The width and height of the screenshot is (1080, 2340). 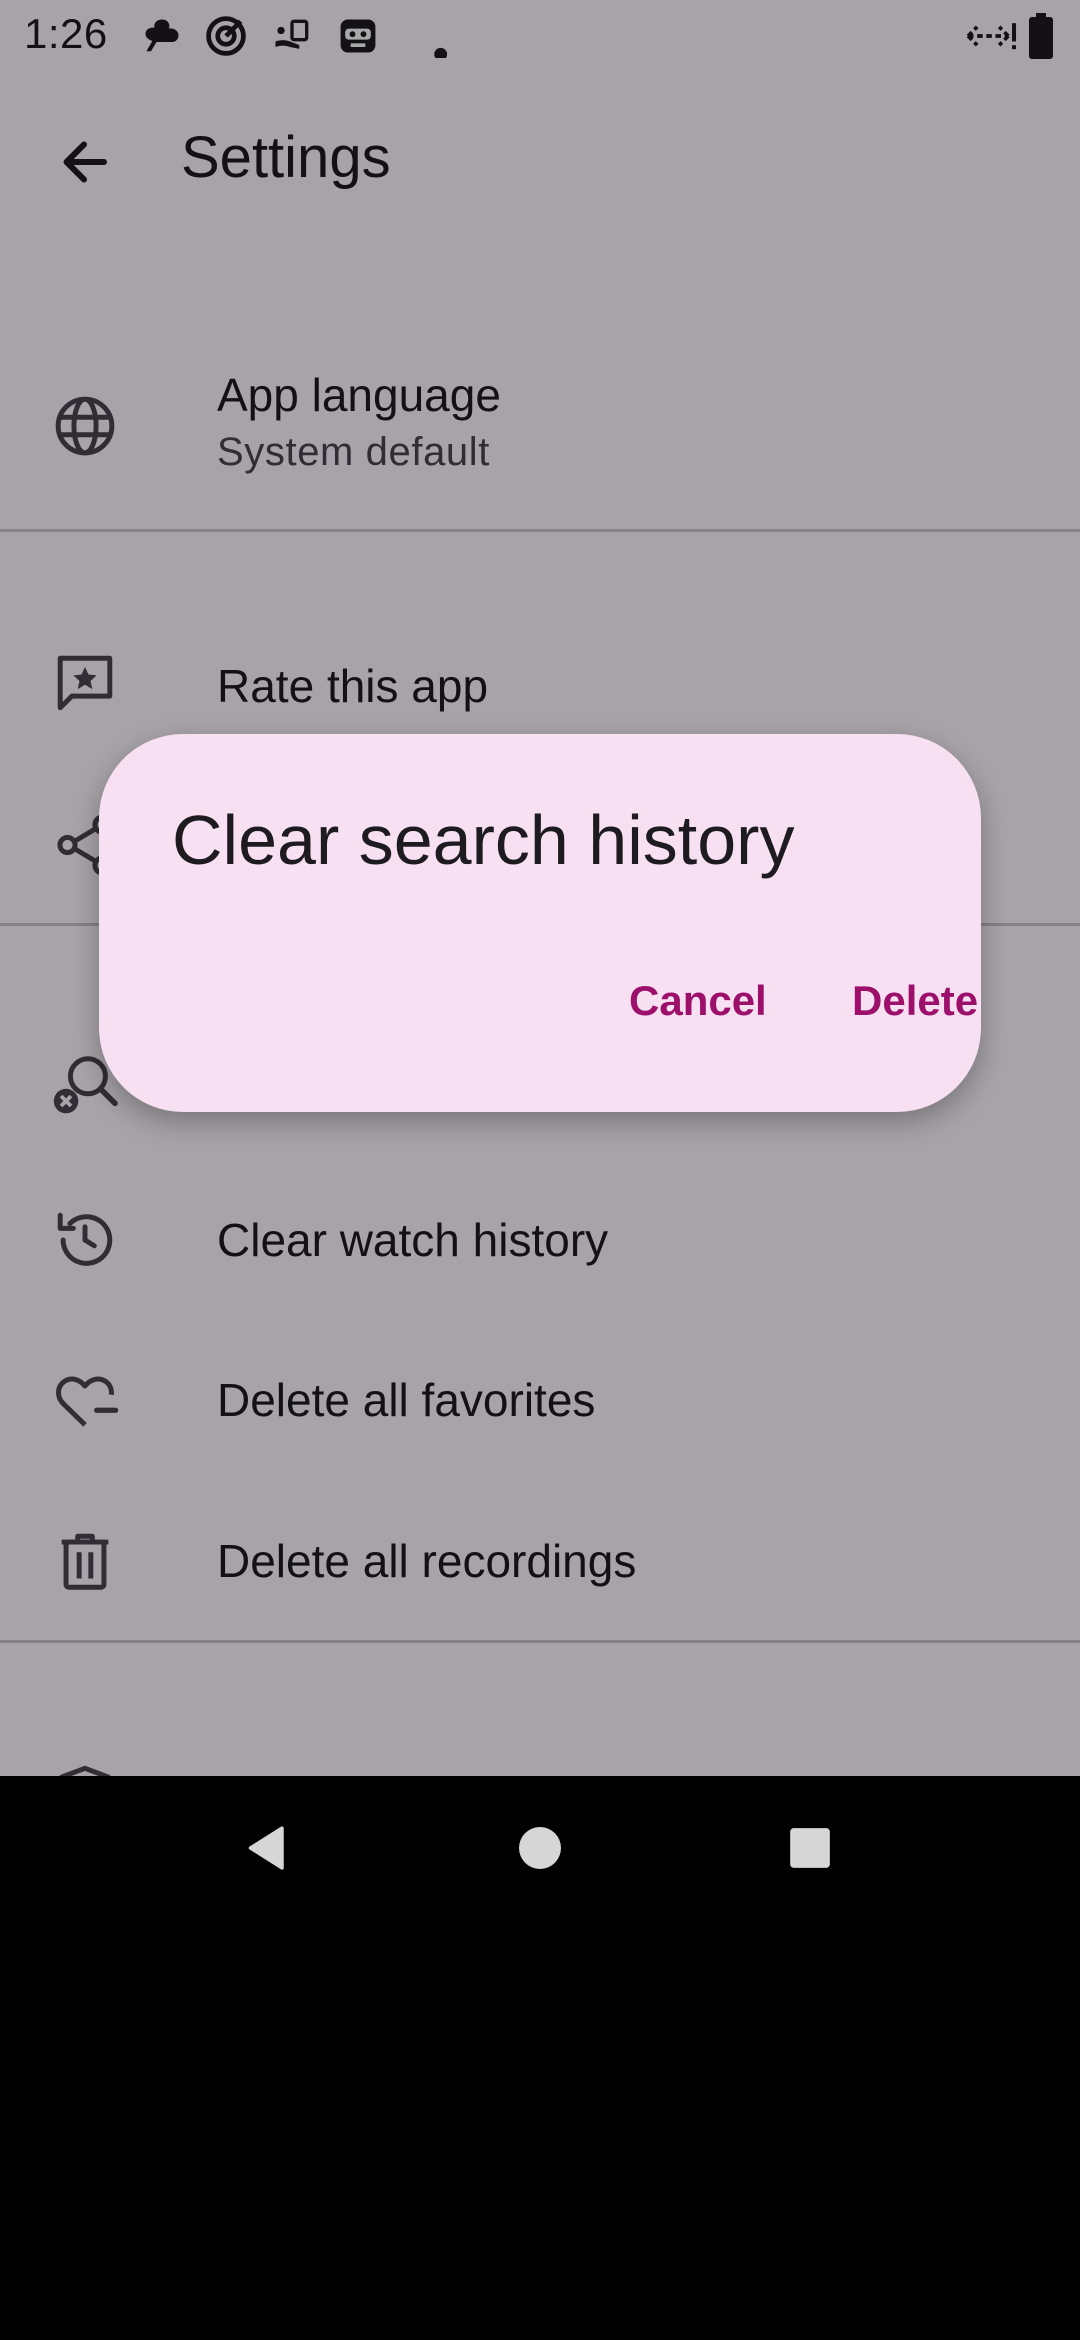 I want to click on nav-back-button, so click(x=268, y=1848).